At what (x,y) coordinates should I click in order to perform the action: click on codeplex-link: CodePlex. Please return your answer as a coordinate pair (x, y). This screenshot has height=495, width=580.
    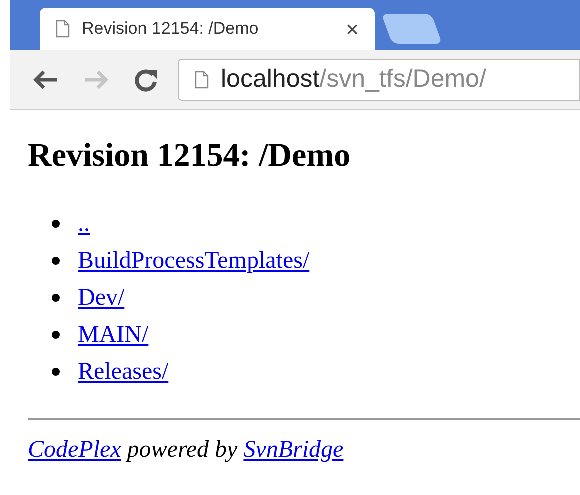
    Looking at the image, I should click on (75, 450).